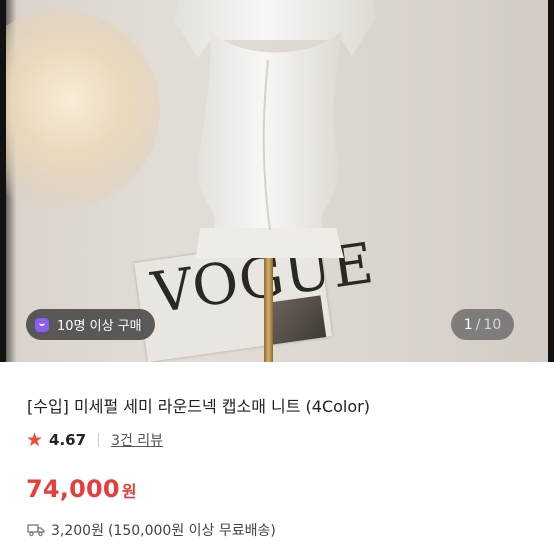  Describe the element at coordinates (77, 531) in the screenshot. I see `shipping-fee: 3,200원` at that location.